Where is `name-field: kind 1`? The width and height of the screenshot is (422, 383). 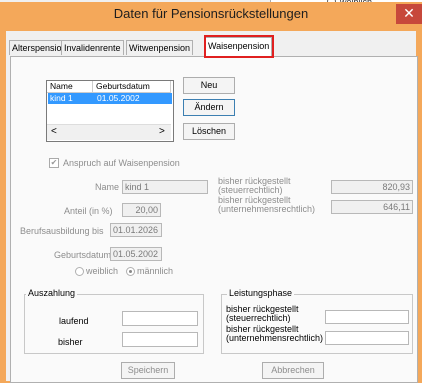 name-field: kind 1 is located at coordinates (165, 187).